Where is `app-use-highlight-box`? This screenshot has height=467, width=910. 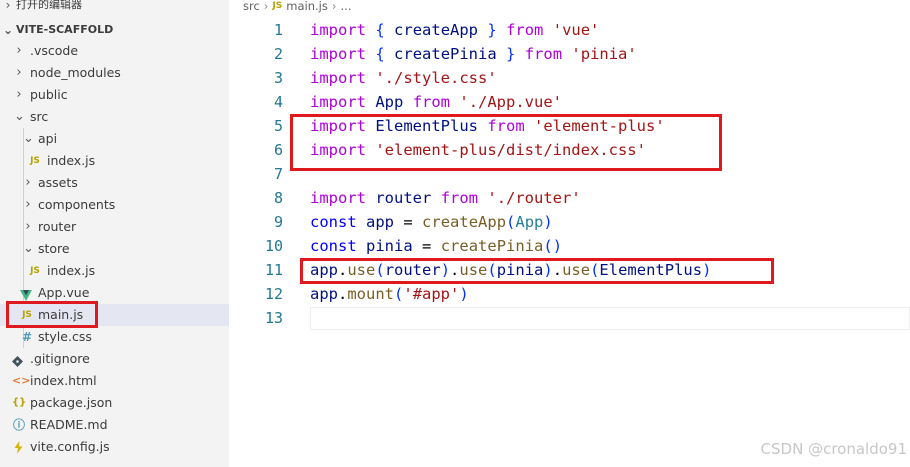
app-use-highlight-box is located at coordinates (537, 271).